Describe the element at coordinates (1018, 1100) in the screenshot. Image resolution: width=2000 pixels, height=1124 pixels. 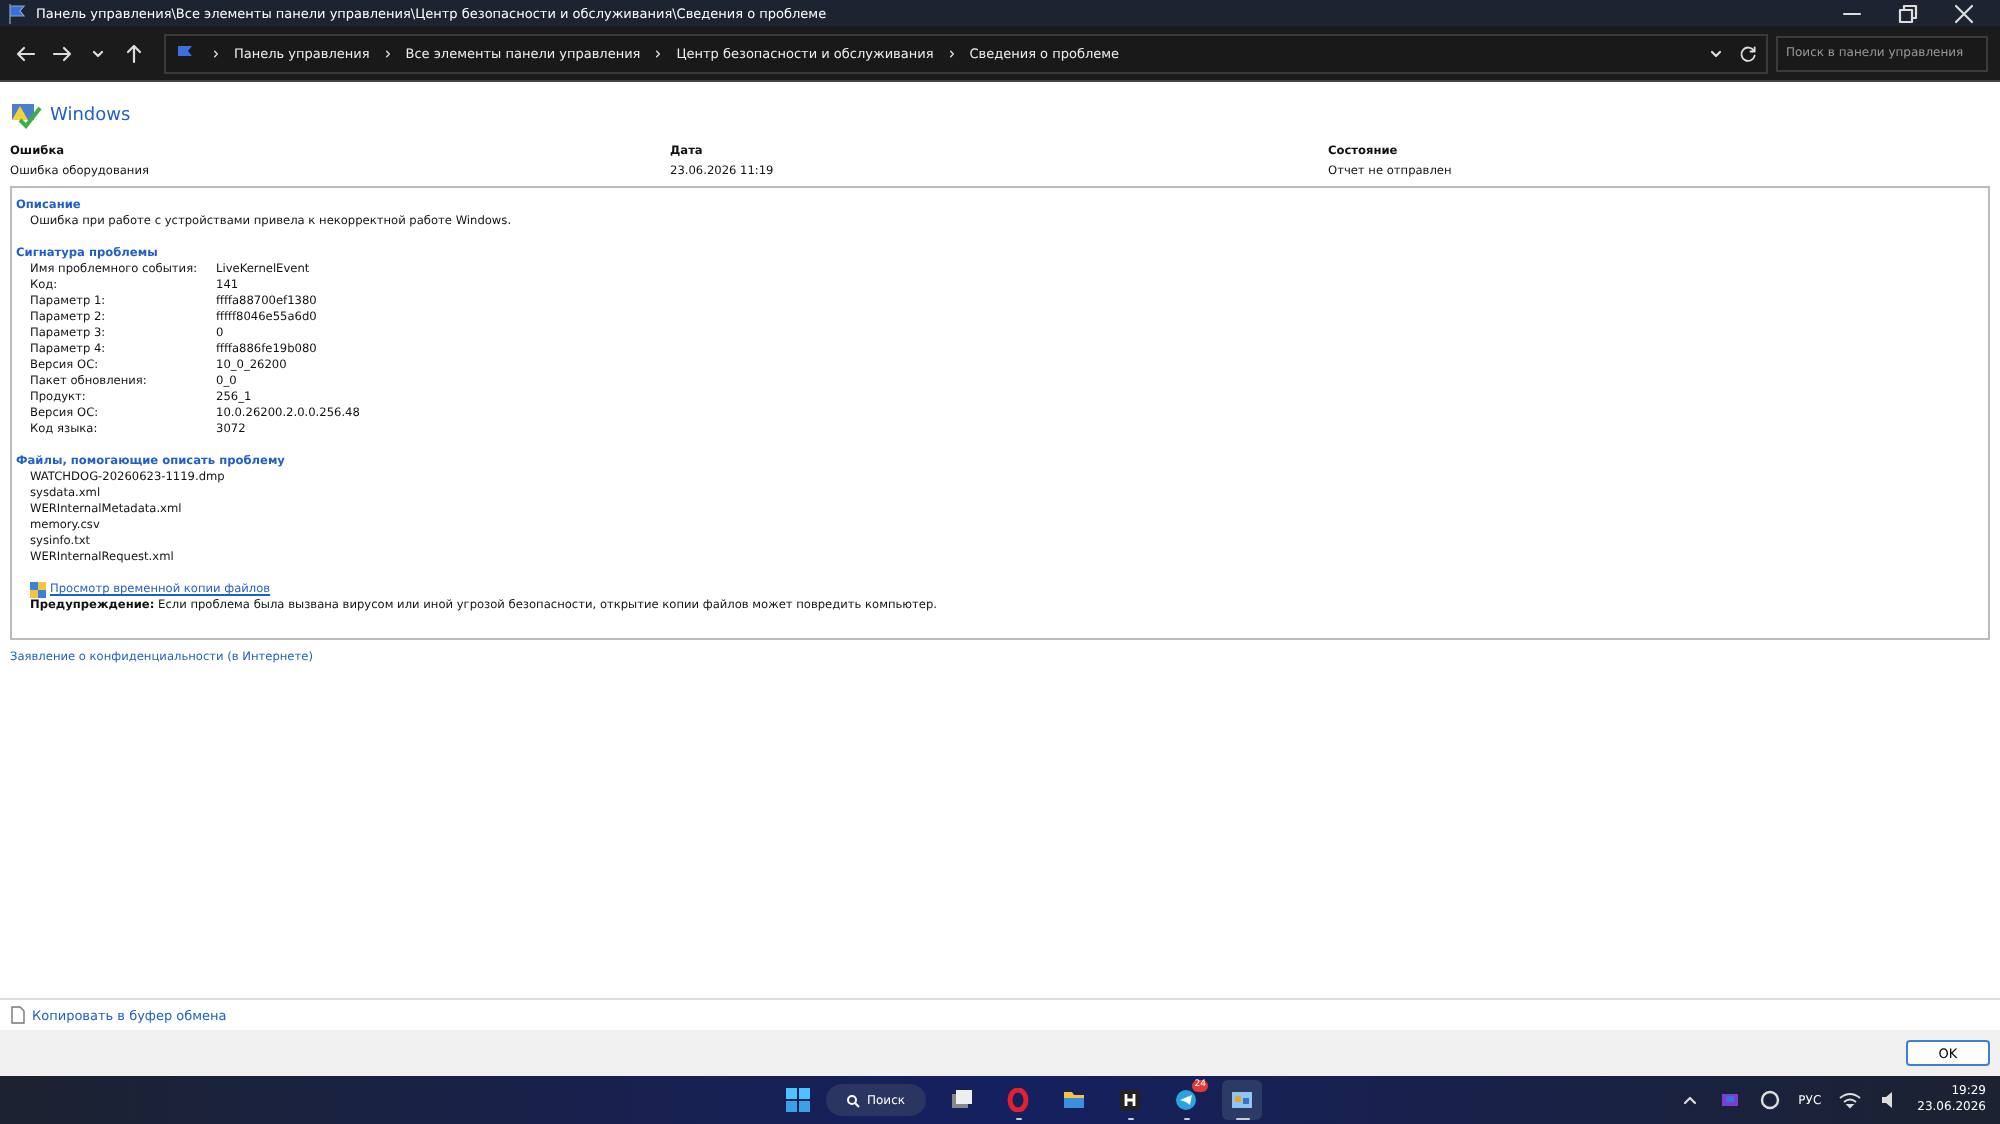
I see `ring-icon` at that location.